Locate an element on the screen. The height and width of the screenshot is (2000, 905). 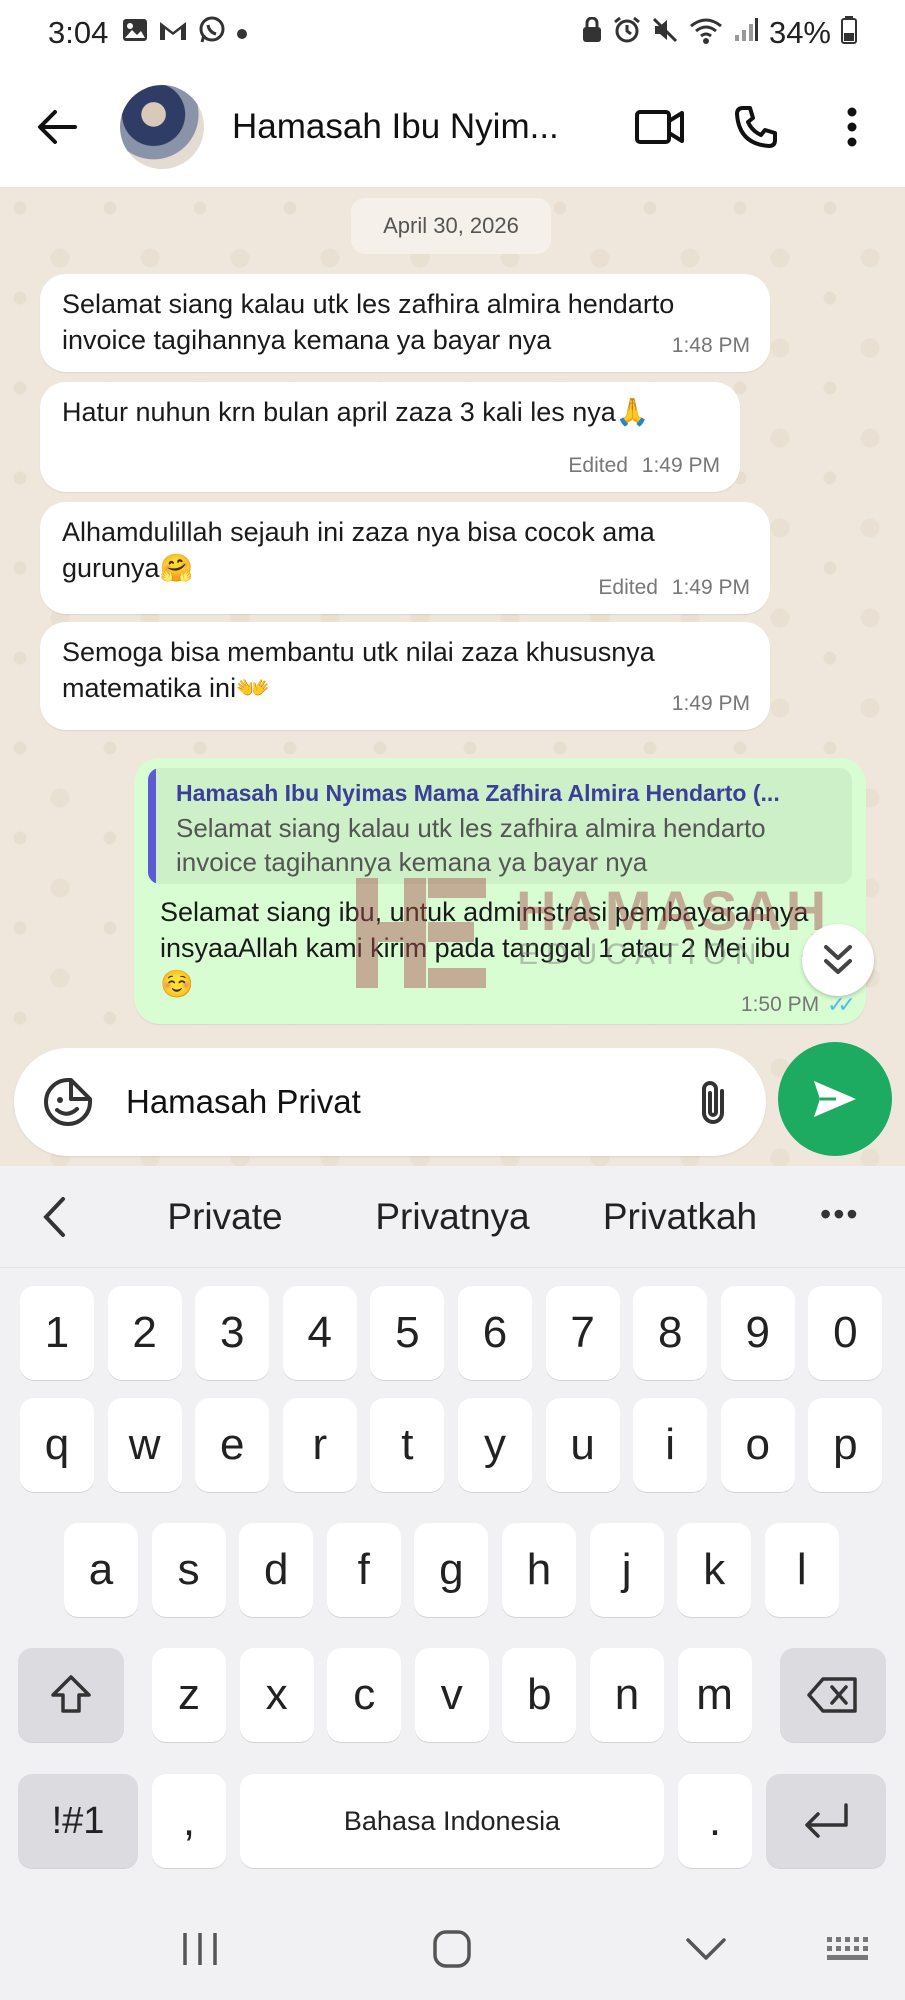
letter-key-i: i is located at coordinates (670, 1445).